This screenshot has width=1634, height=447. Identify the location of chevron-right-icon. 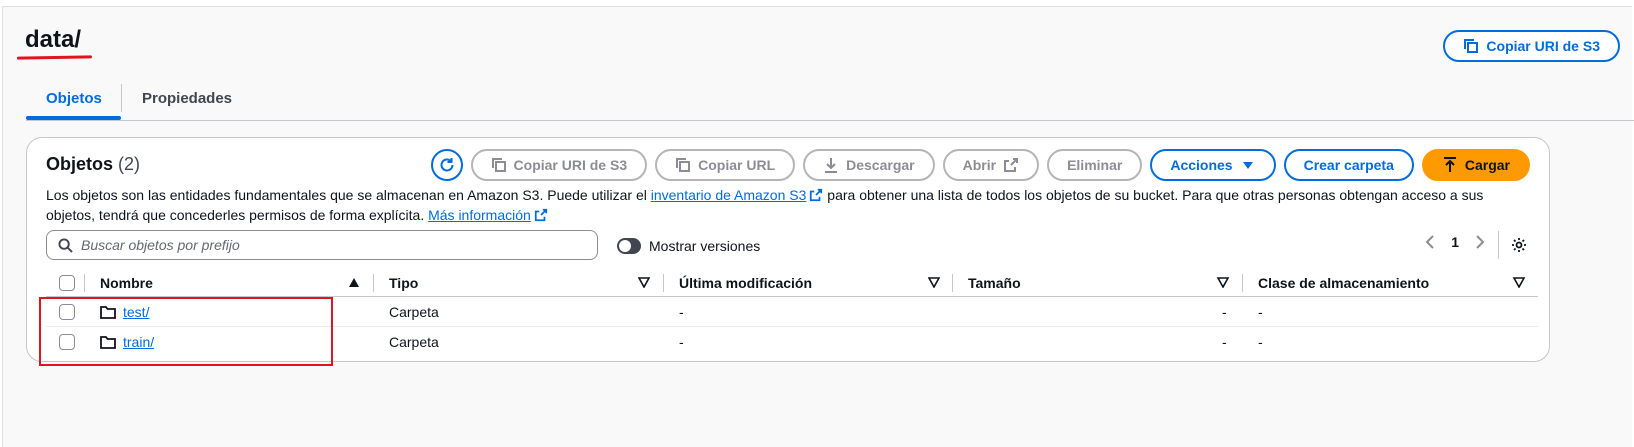
(1480, 242).